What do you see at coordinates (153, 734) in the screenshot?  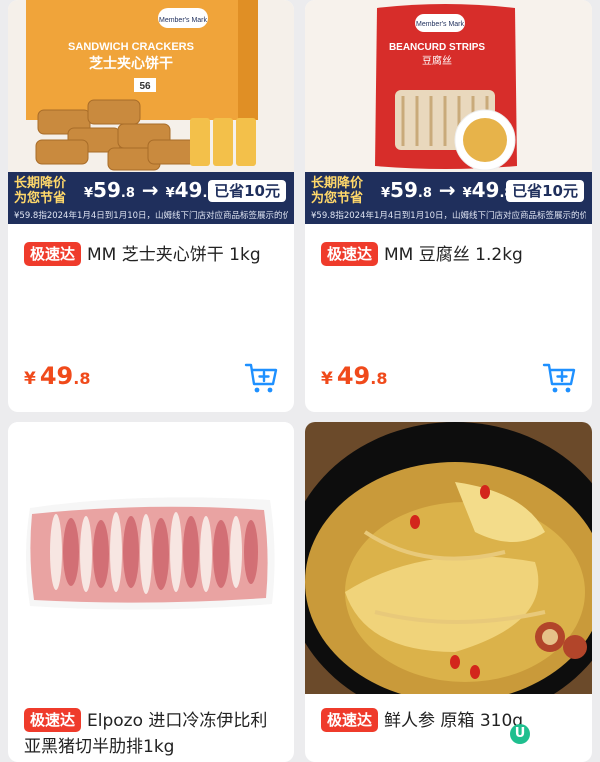 I see `product-title: 极速达 Elpozo 进口冷冻伊比利亚黑猪切半肋排1kg` at bounding box center [153, 734].